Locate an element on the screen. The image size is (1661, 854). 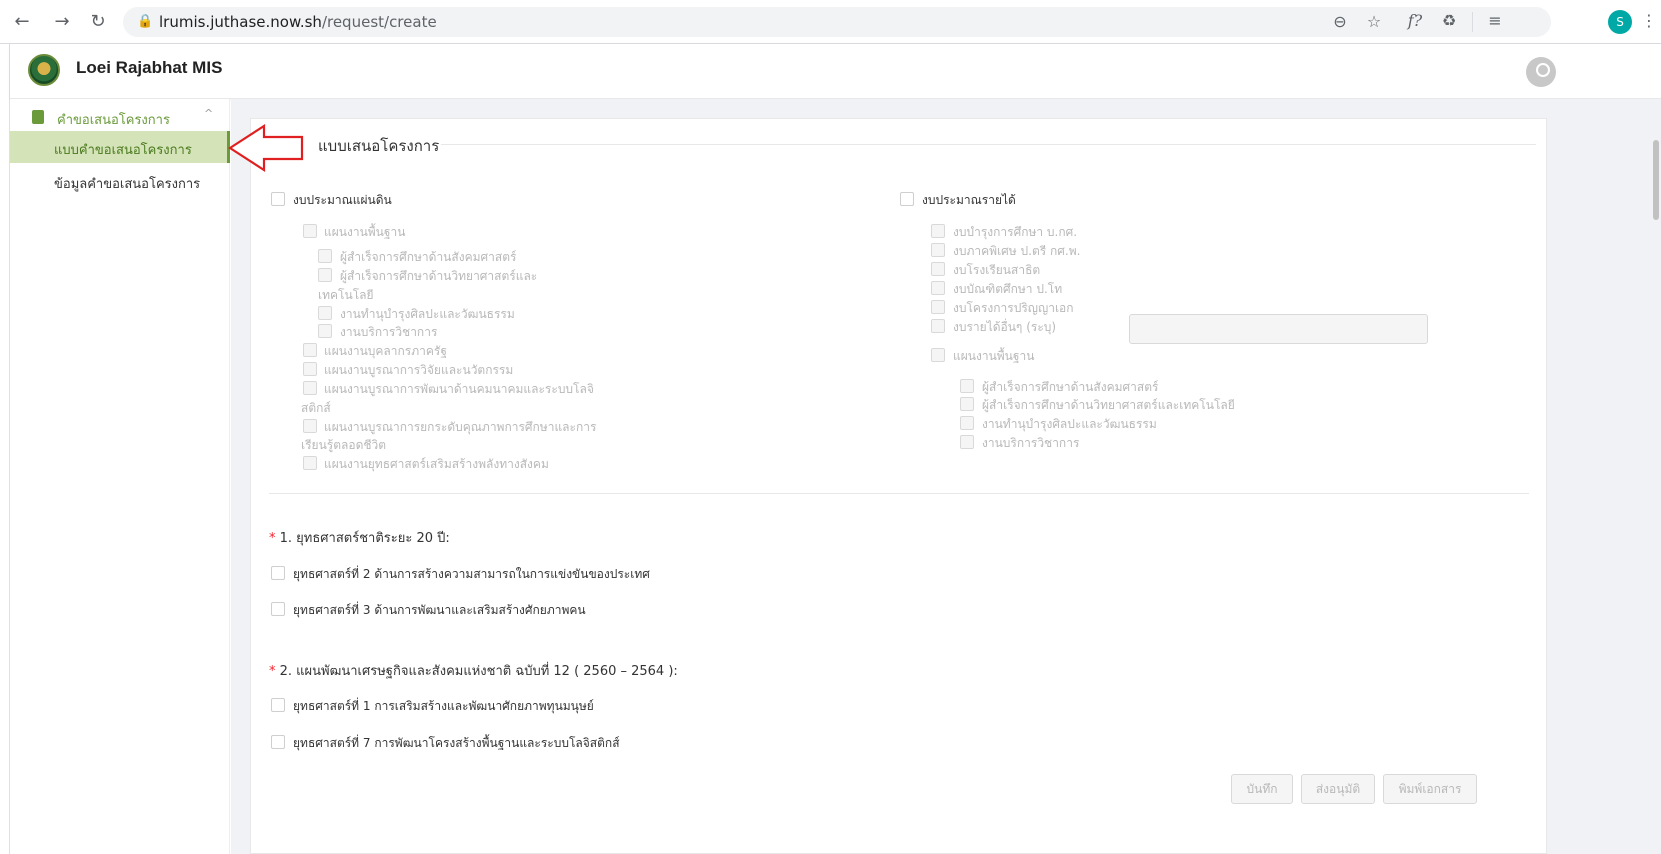
card-title: แบบเสนอโครงการ is located at coordinates (379, 146).